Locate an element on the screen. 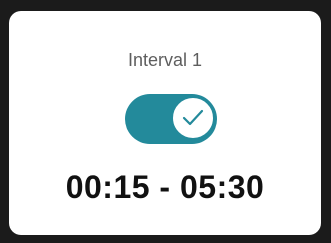 The width and height of the screenshot is (331, 243). check-icon is located at coordinates (193, 117).